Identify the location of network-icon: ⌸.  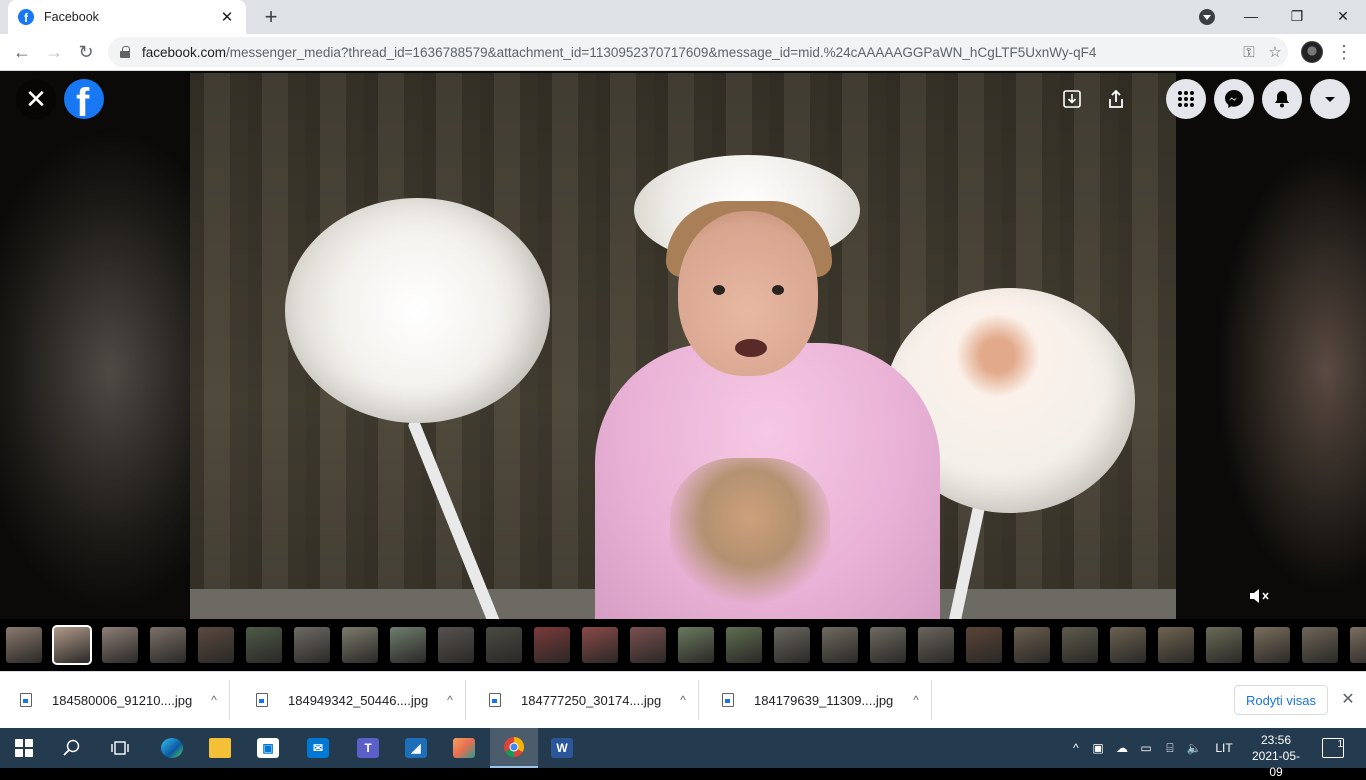
(1170, 748).